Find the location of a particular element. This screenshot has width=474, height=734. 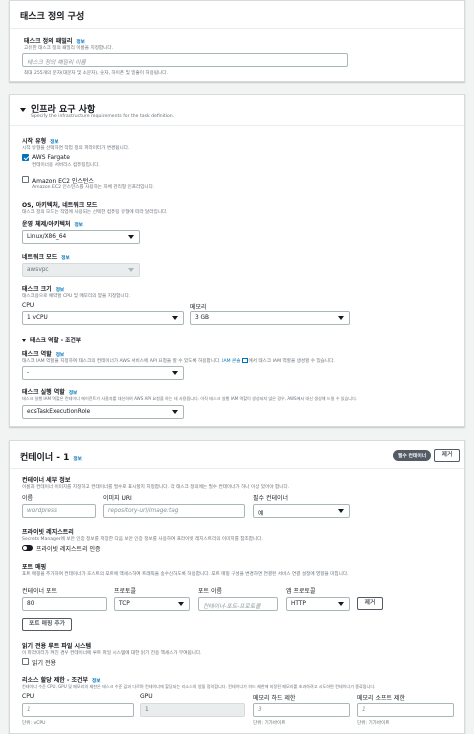

memory-label: 메모리 is located at coordinates (198, 307).